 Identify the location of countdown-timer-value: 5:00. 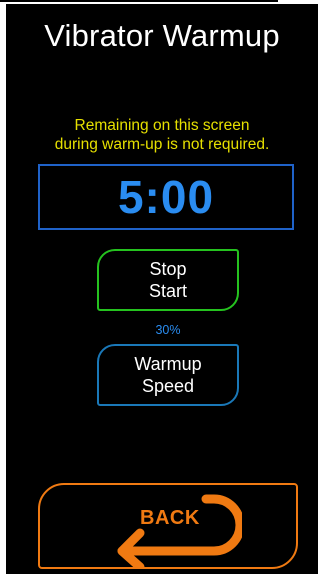
(166, 197).